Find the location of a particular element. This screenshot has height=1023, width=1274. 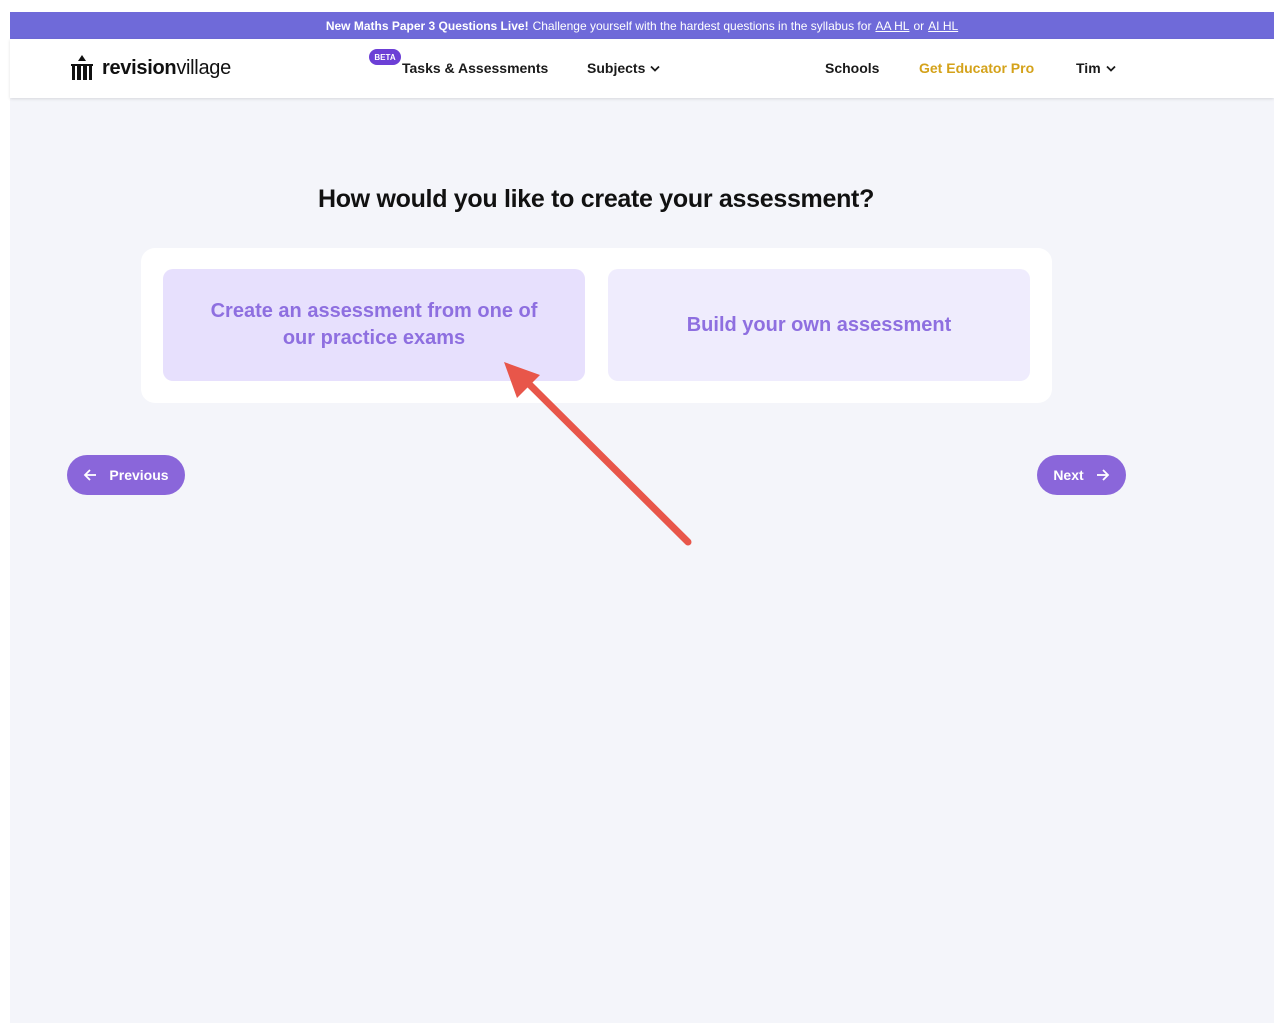

logo: revisionvillage is located at coordinates (151, 68).